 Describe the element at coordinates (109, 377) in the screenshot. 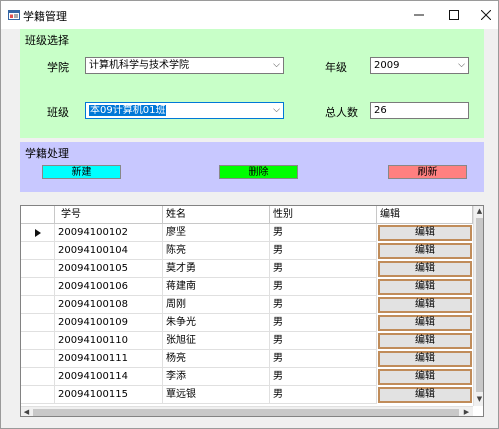

I see `cell-student-id: 20094100114` at that location.